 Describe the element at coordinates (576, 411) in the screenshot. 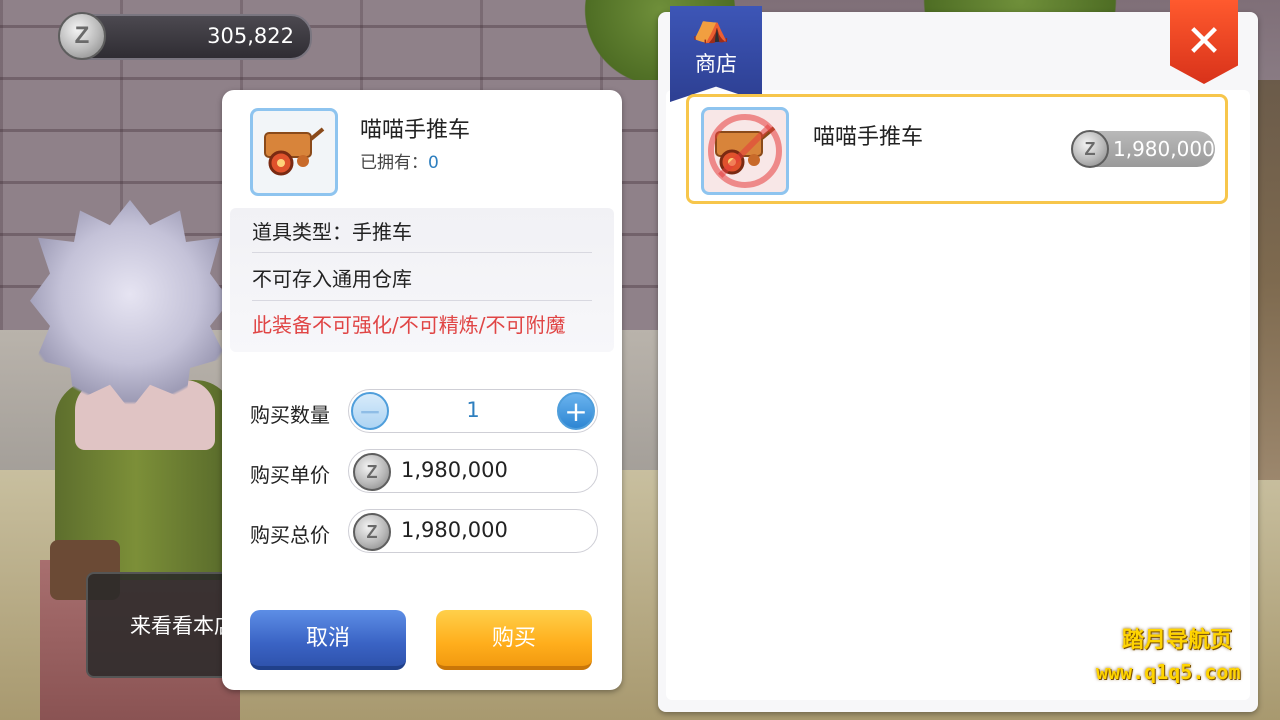

I see `increase-quantity-button: +` at that location.